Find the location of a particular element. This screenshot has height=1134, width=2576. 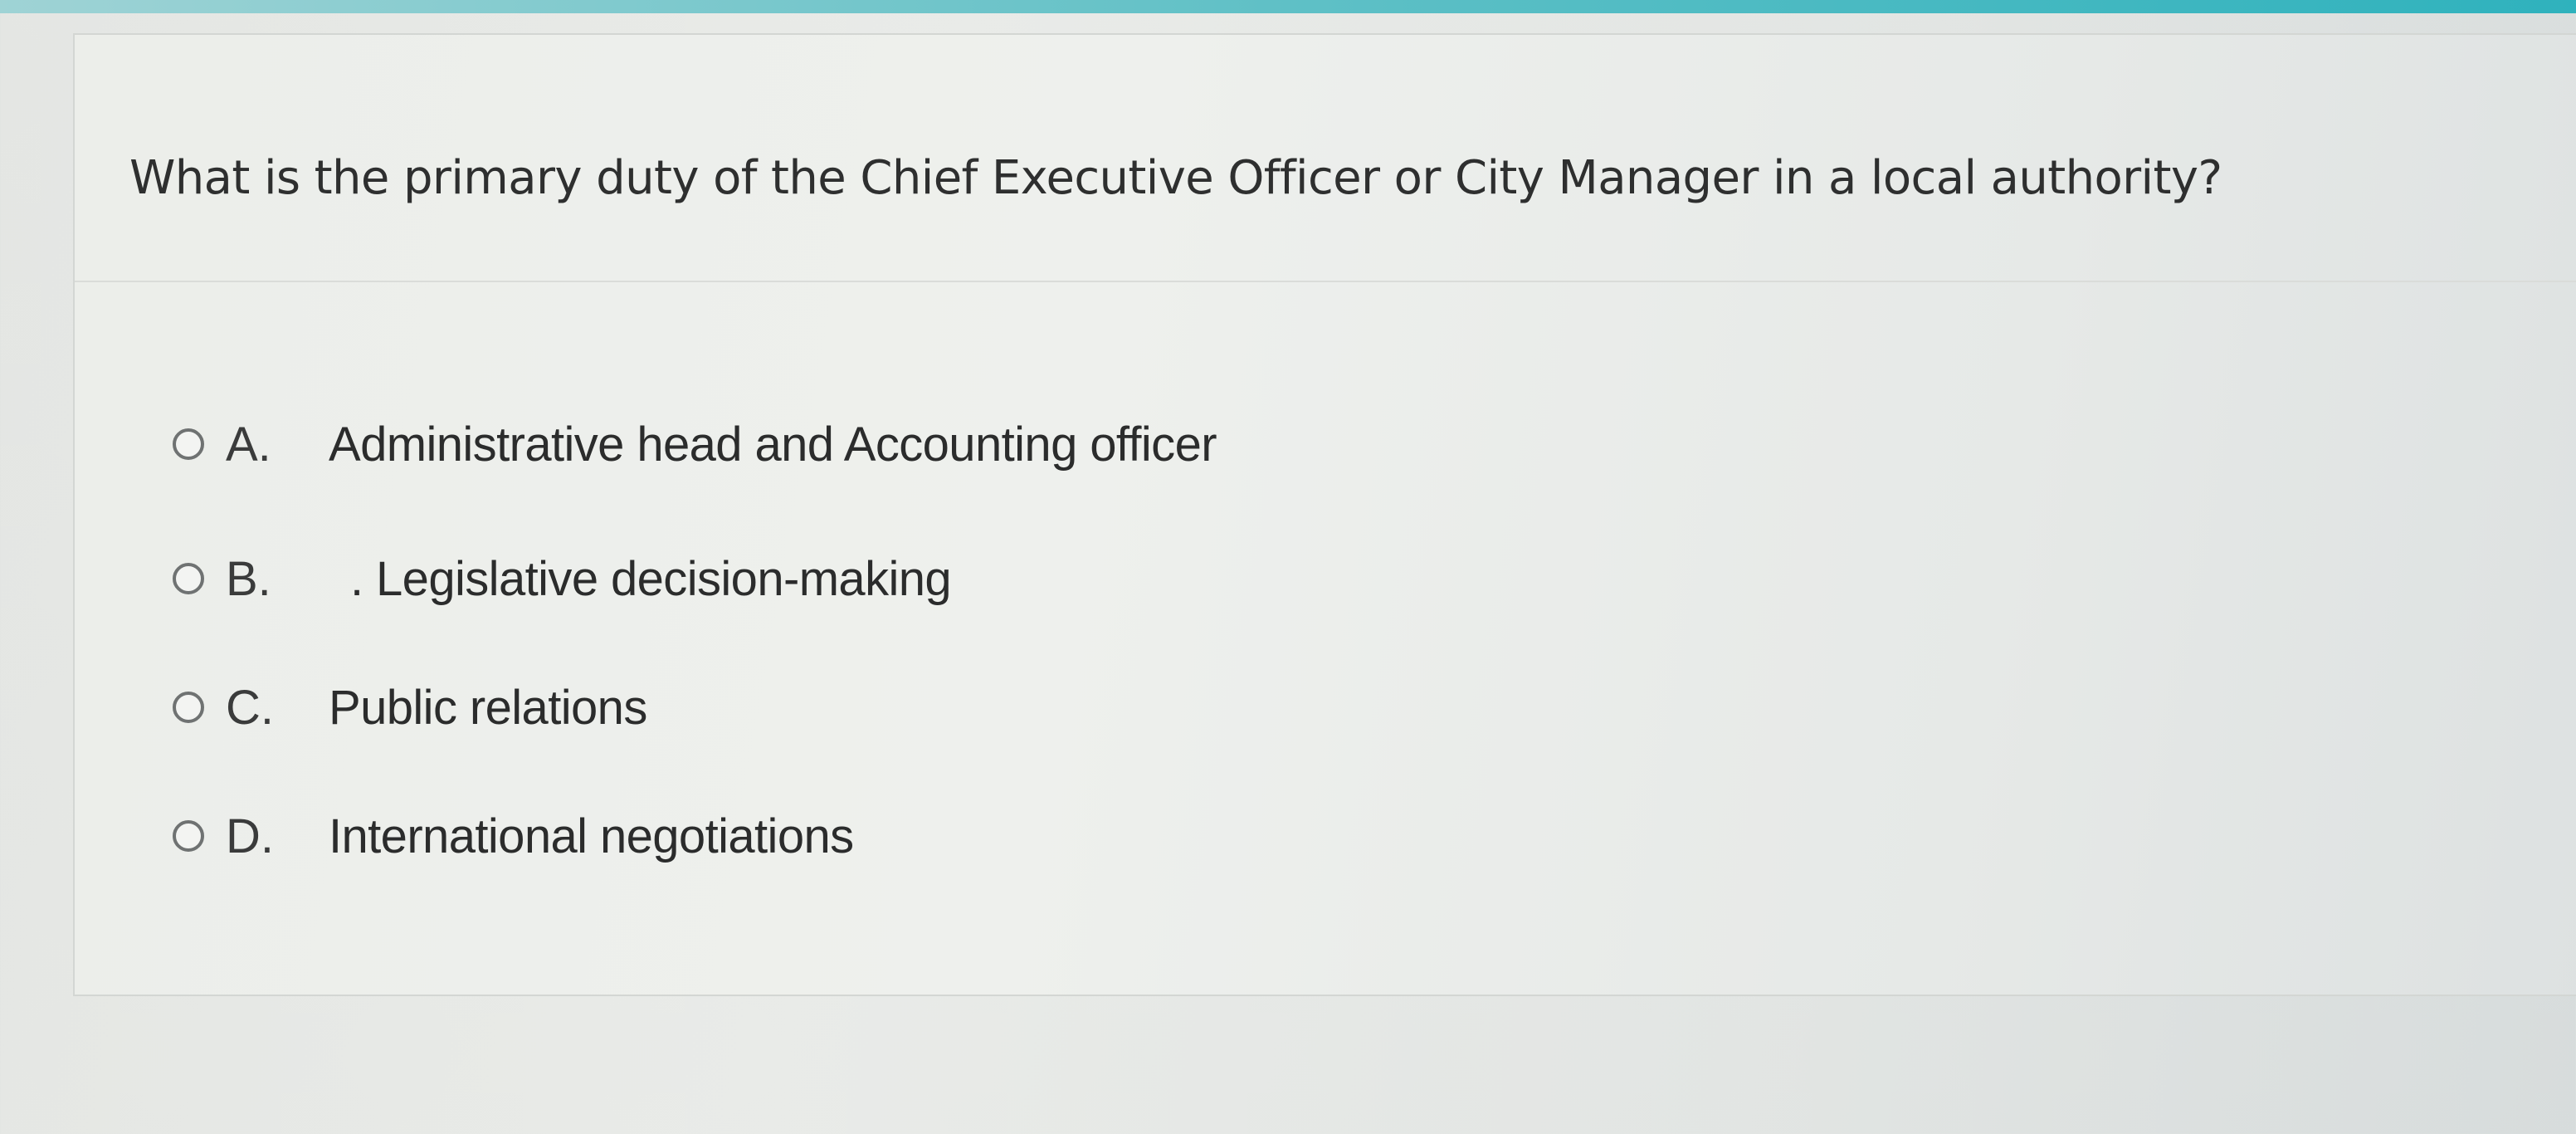

option-letter: A. is located at coordinates (249, 444).